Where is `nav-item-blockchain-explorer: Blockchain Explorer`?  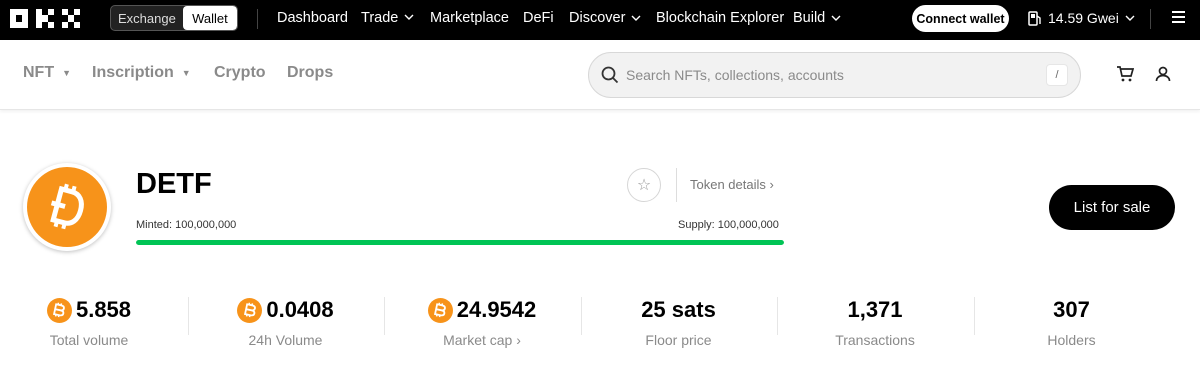
nav-item-blockchain-explorer: Blockchain Explorer is located at coordinates (720, 18).